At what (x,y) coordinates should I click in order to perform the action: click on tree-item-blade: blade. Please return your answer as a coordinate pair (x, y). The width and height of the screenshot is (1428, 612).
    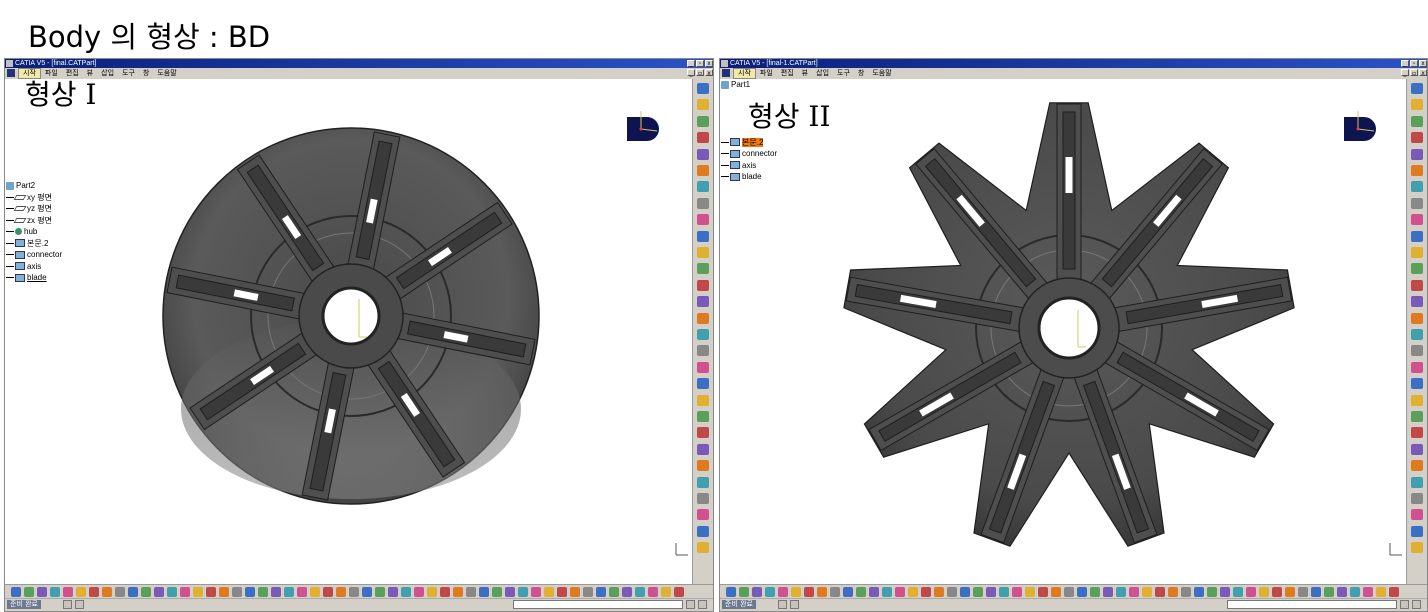
    Looking at the image, I should click on (34, 278).